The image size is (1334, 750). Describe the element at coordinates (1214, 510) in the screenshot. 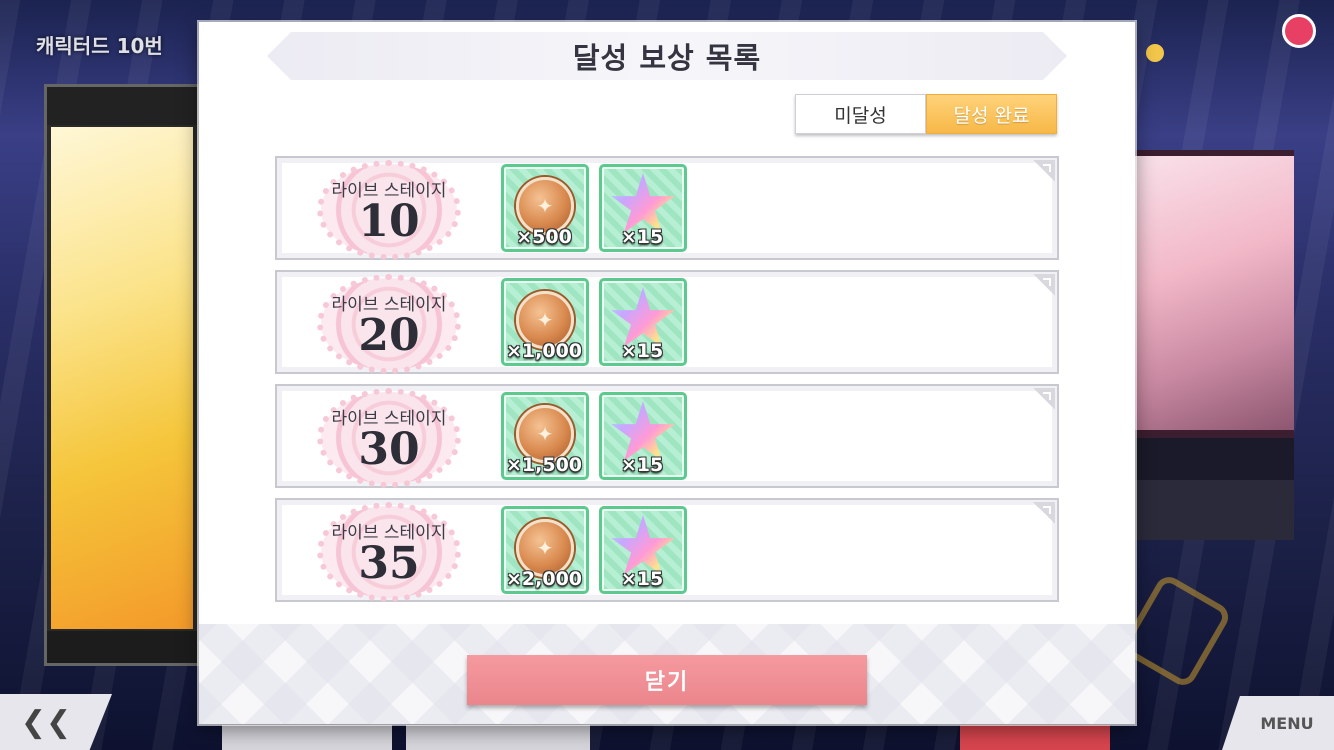

I see `event-card-footer` at that location.